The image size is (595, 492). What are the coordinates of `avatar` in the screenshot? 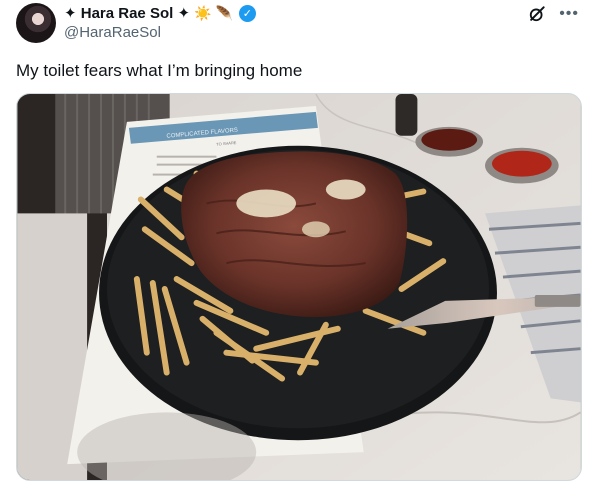 It's located at (36, 23).